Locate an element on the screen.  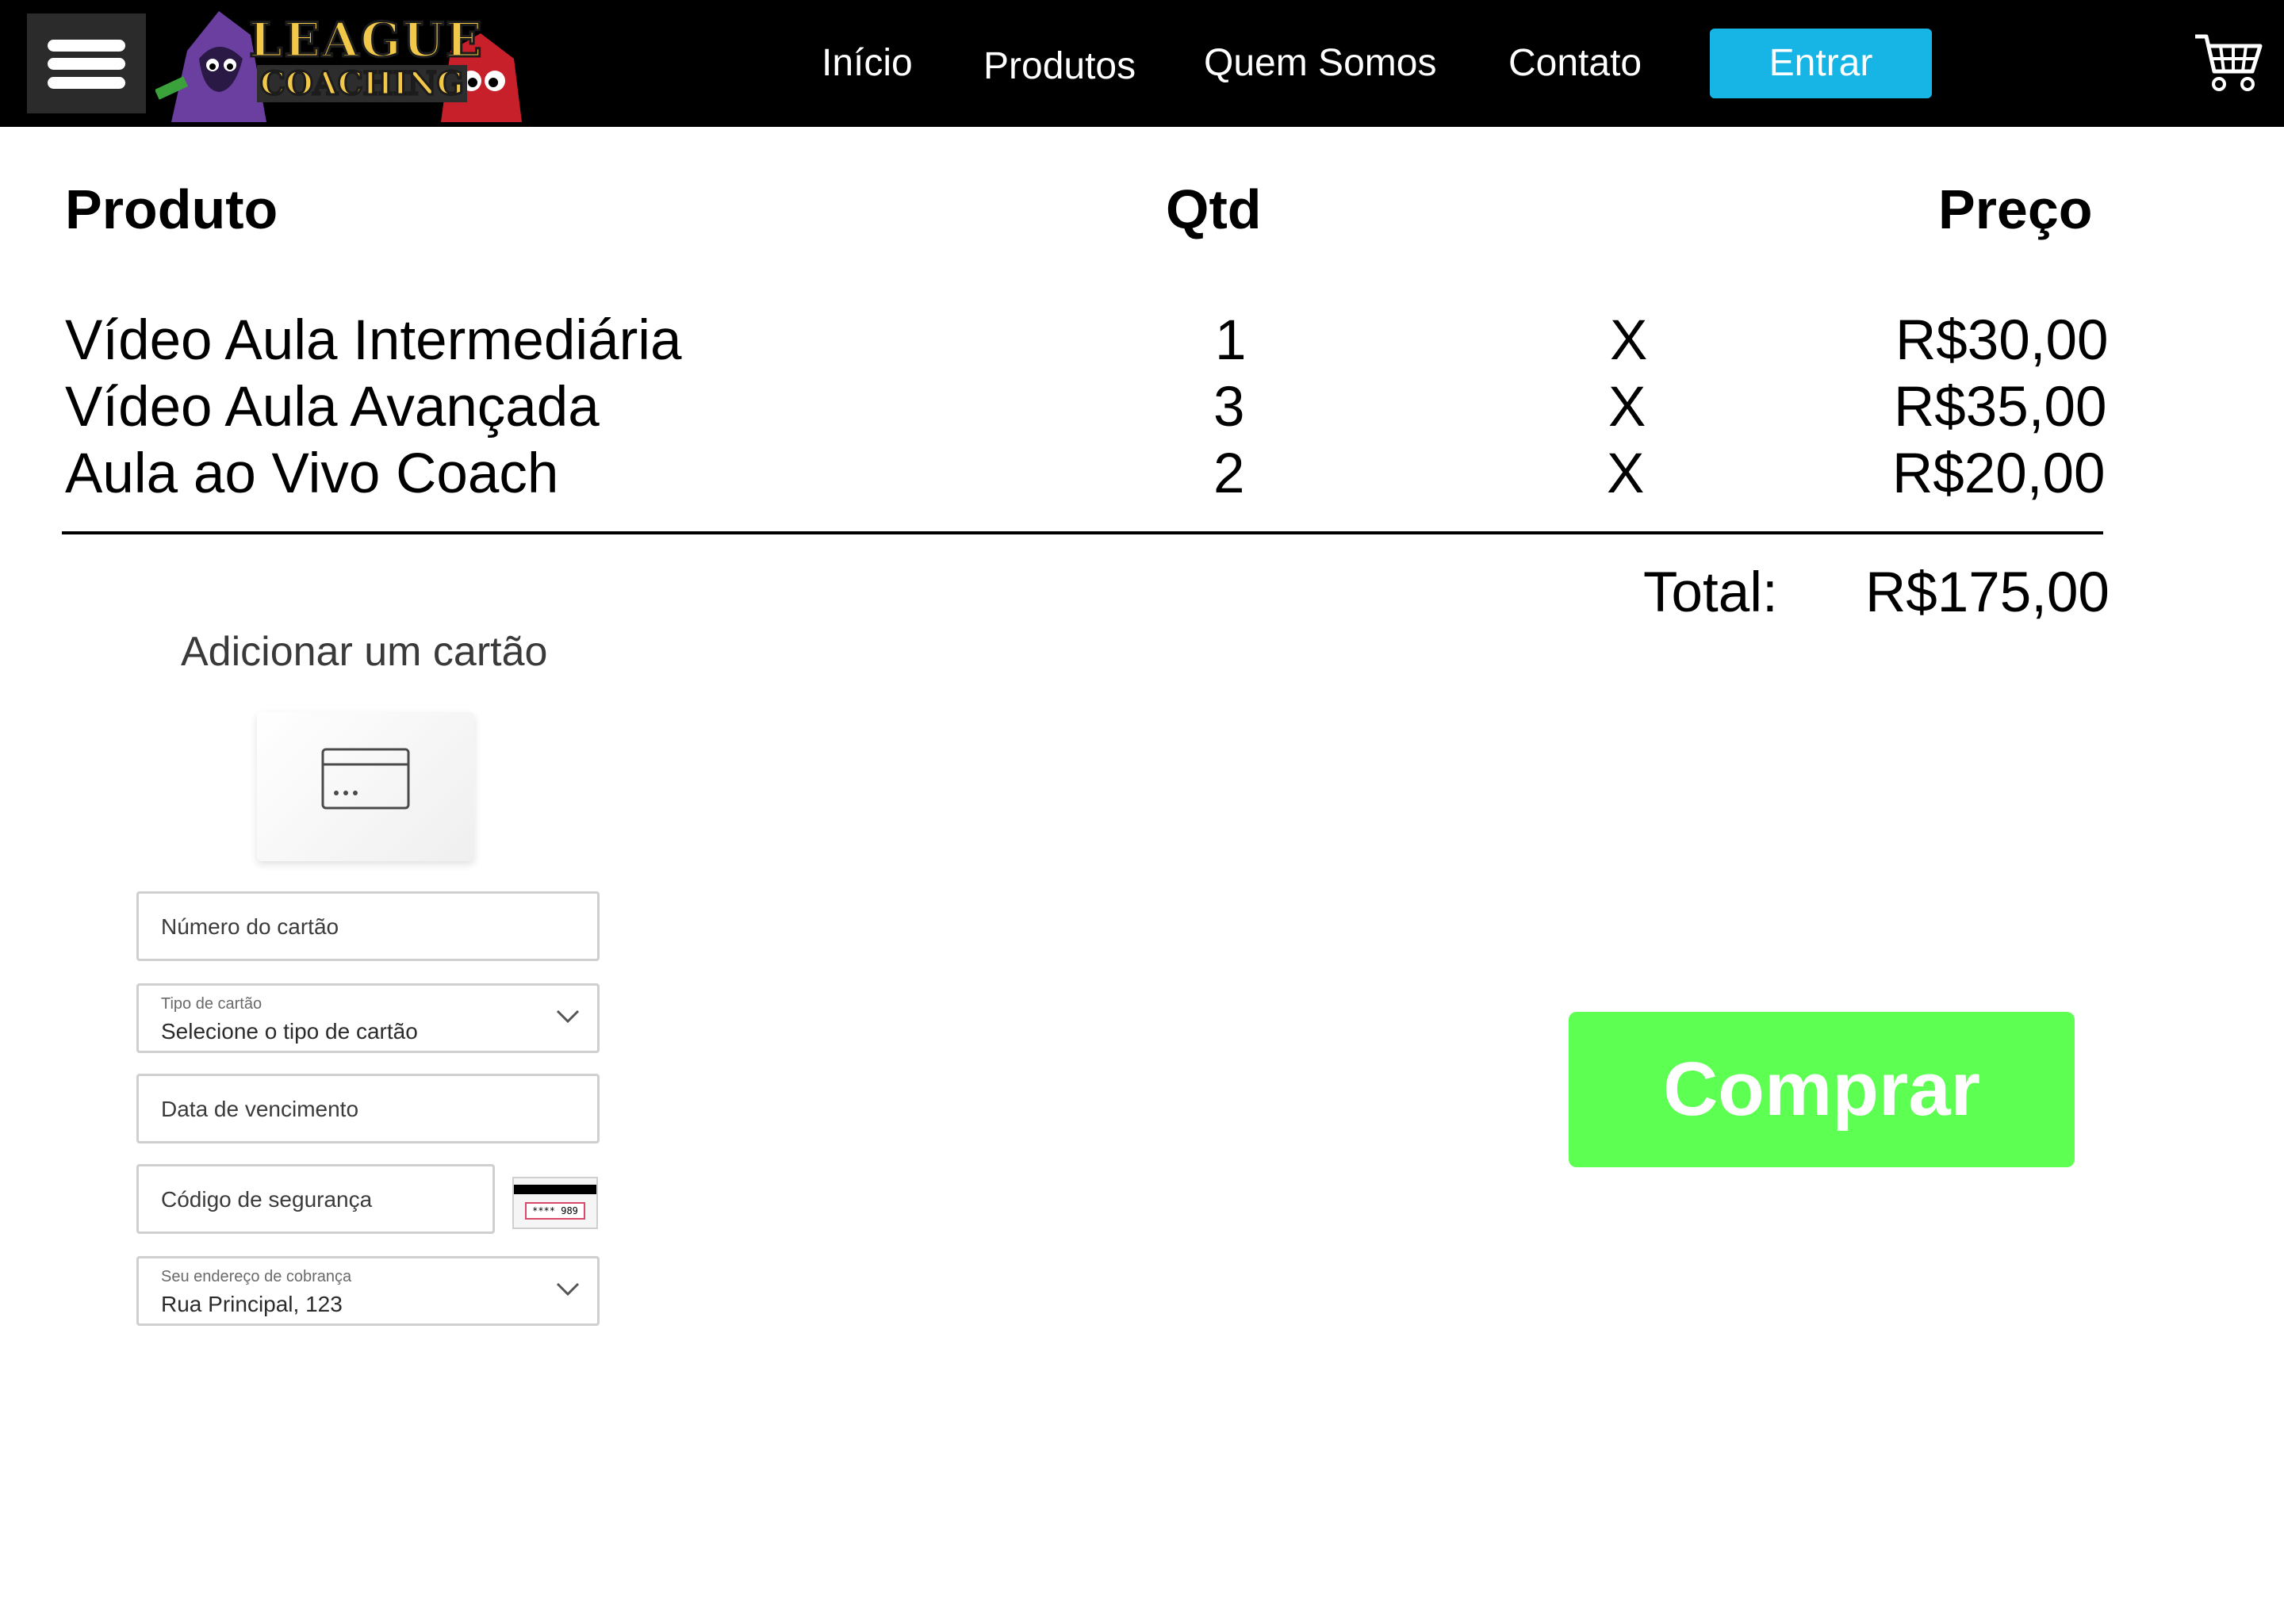
expiry-date-placeholder: Data de vencimento is located at coordinates (260, 1109).